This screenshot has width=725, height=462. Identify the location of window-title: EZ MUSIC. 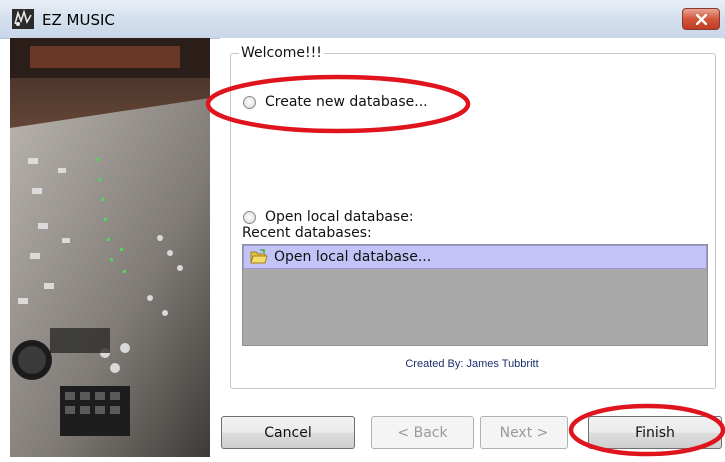
(78, 20).